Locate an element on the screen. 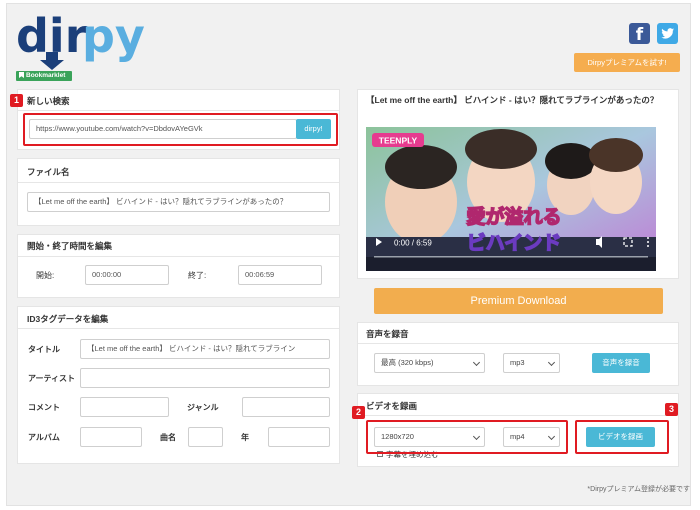 This screenshot has height=510, width=700. annotation-badge-3: 3 is located at coordinates (671, 409).